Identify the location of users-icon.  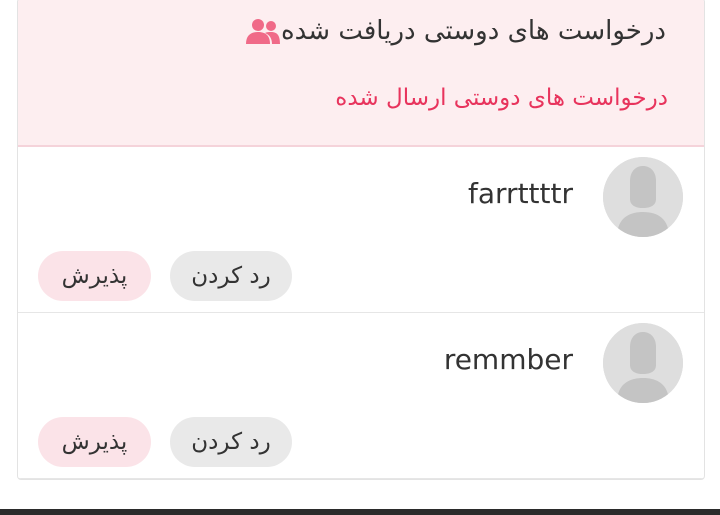
(263, 31).